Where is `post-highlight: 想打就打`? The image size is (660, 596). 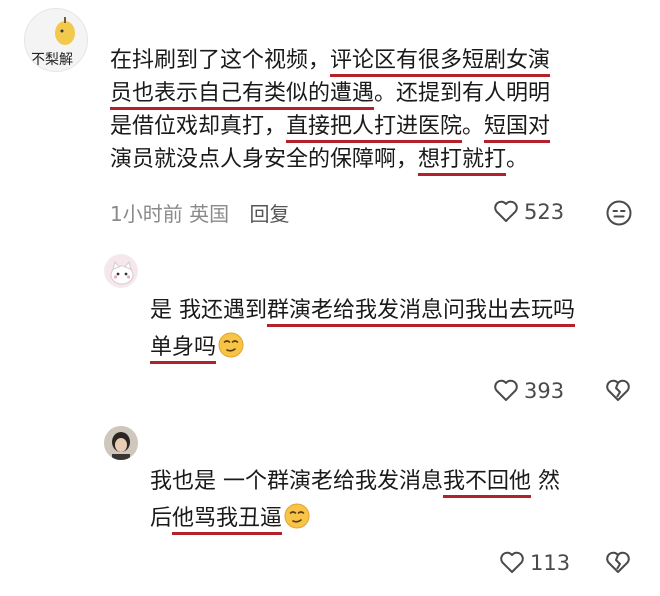 post-highlight: 想打就打 is located at coordinates (462, 161).